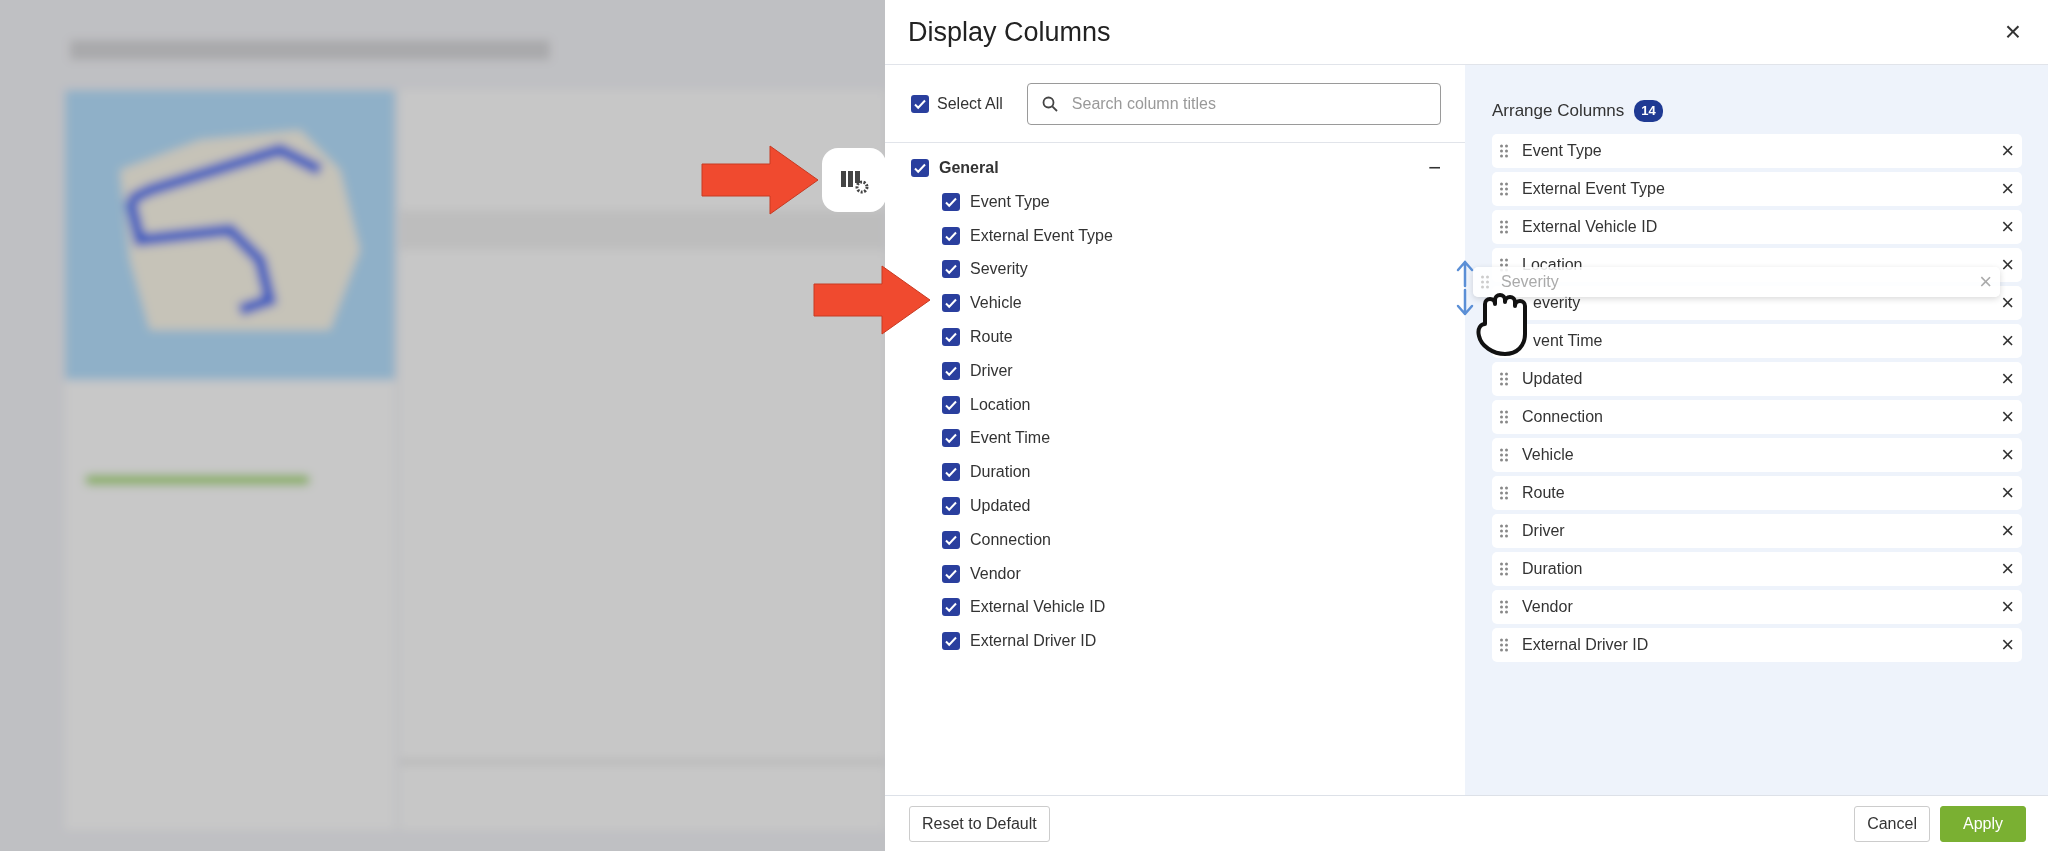  Describe the element at coordinates (1009, 32) in the screenshot. I see `dialog-title: Display Columns` at that location.